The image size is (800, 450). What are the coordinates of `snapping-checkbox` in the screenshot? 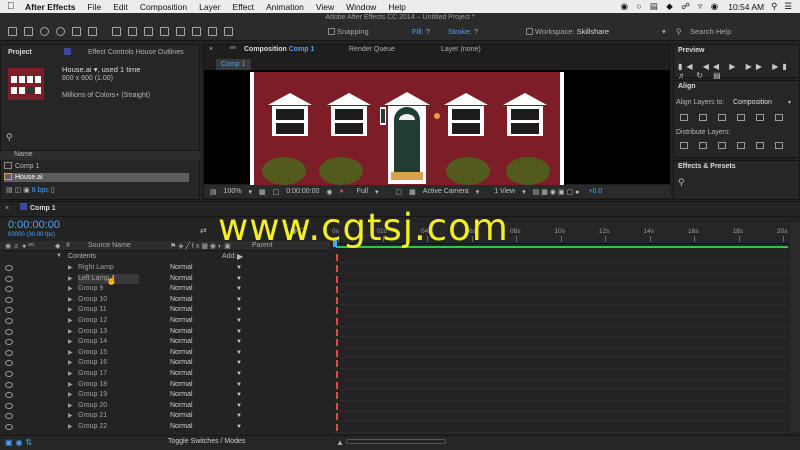 It's located at (331, 31).